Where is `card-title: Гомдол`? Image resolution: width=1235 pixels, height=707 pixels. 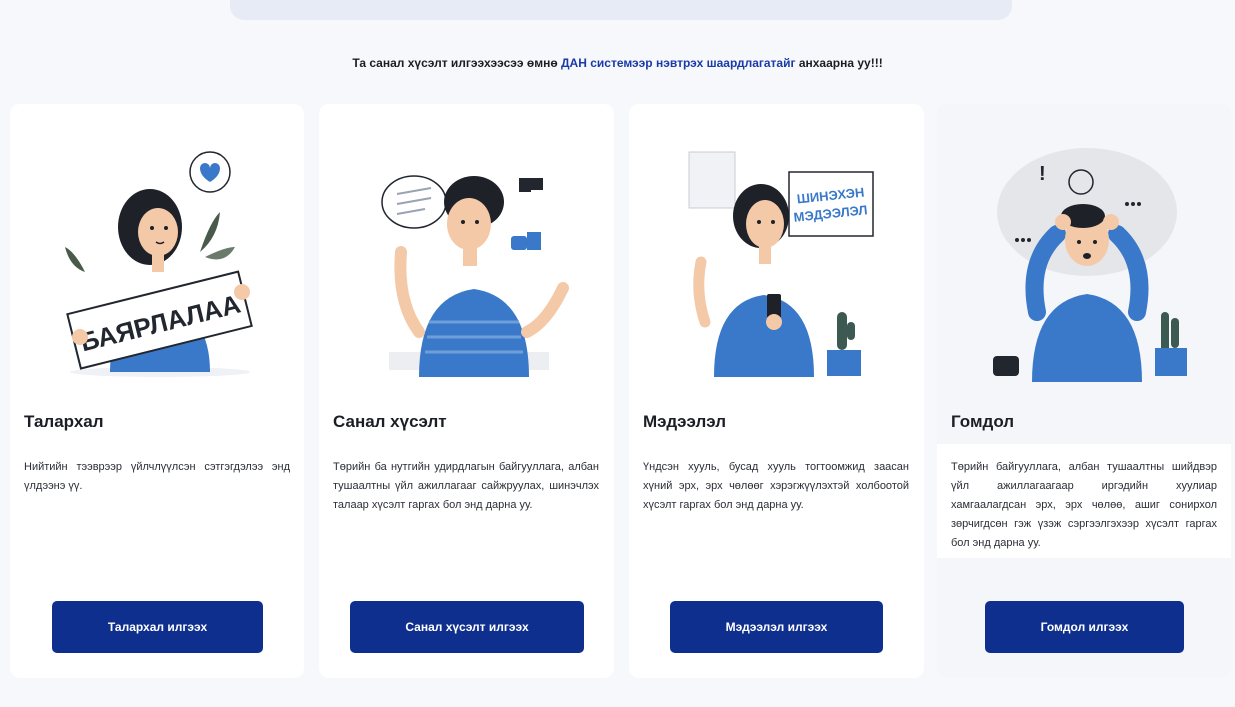
card-title: Гомдол is located at coordinates (983, 421).